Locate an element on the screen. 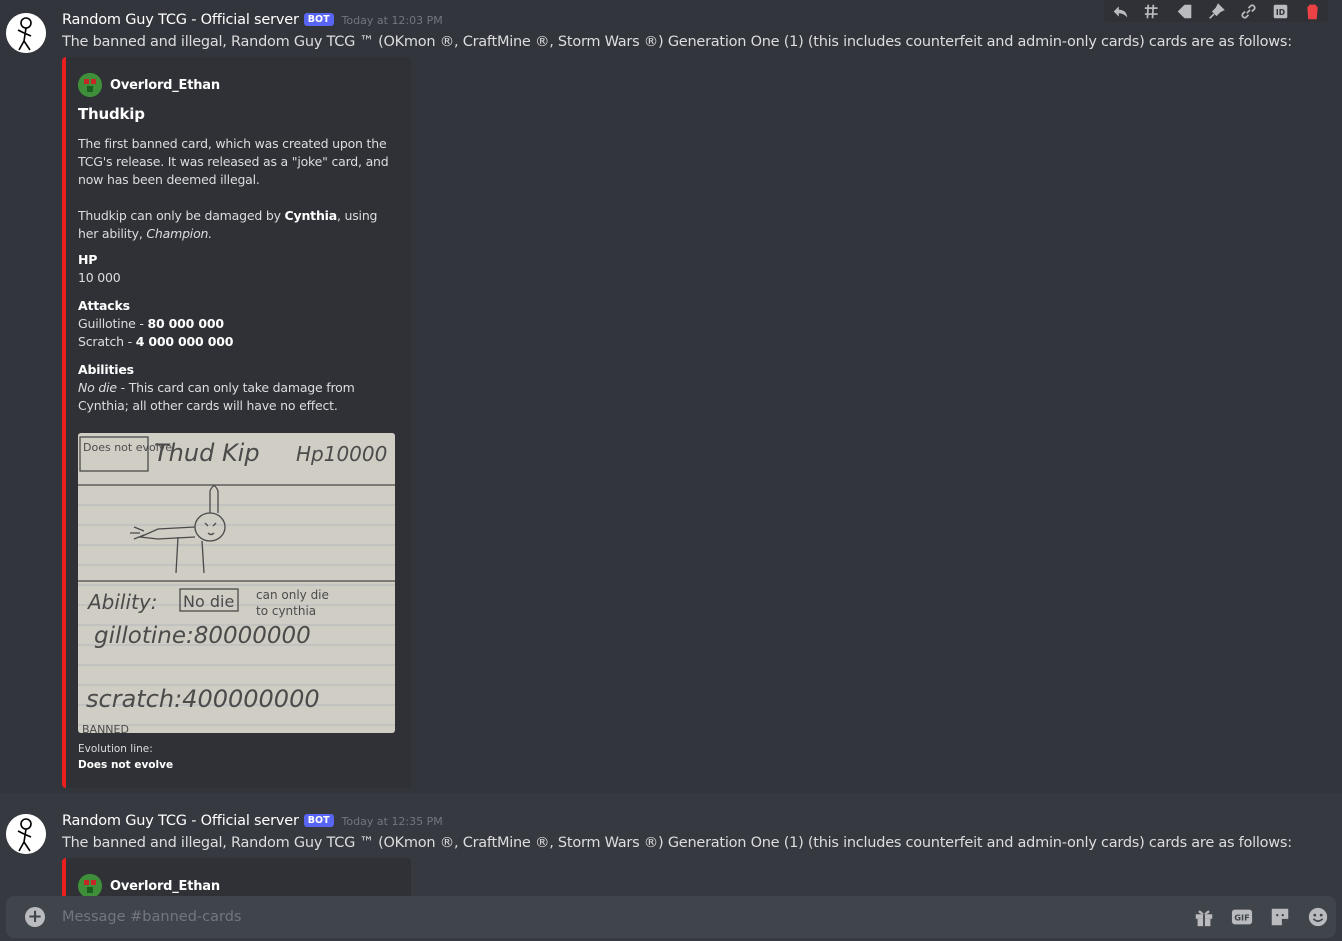 The width and height of the screenshot is (1342, 941). field-hp: HP 10 000 is located at coordinates (239, 269).